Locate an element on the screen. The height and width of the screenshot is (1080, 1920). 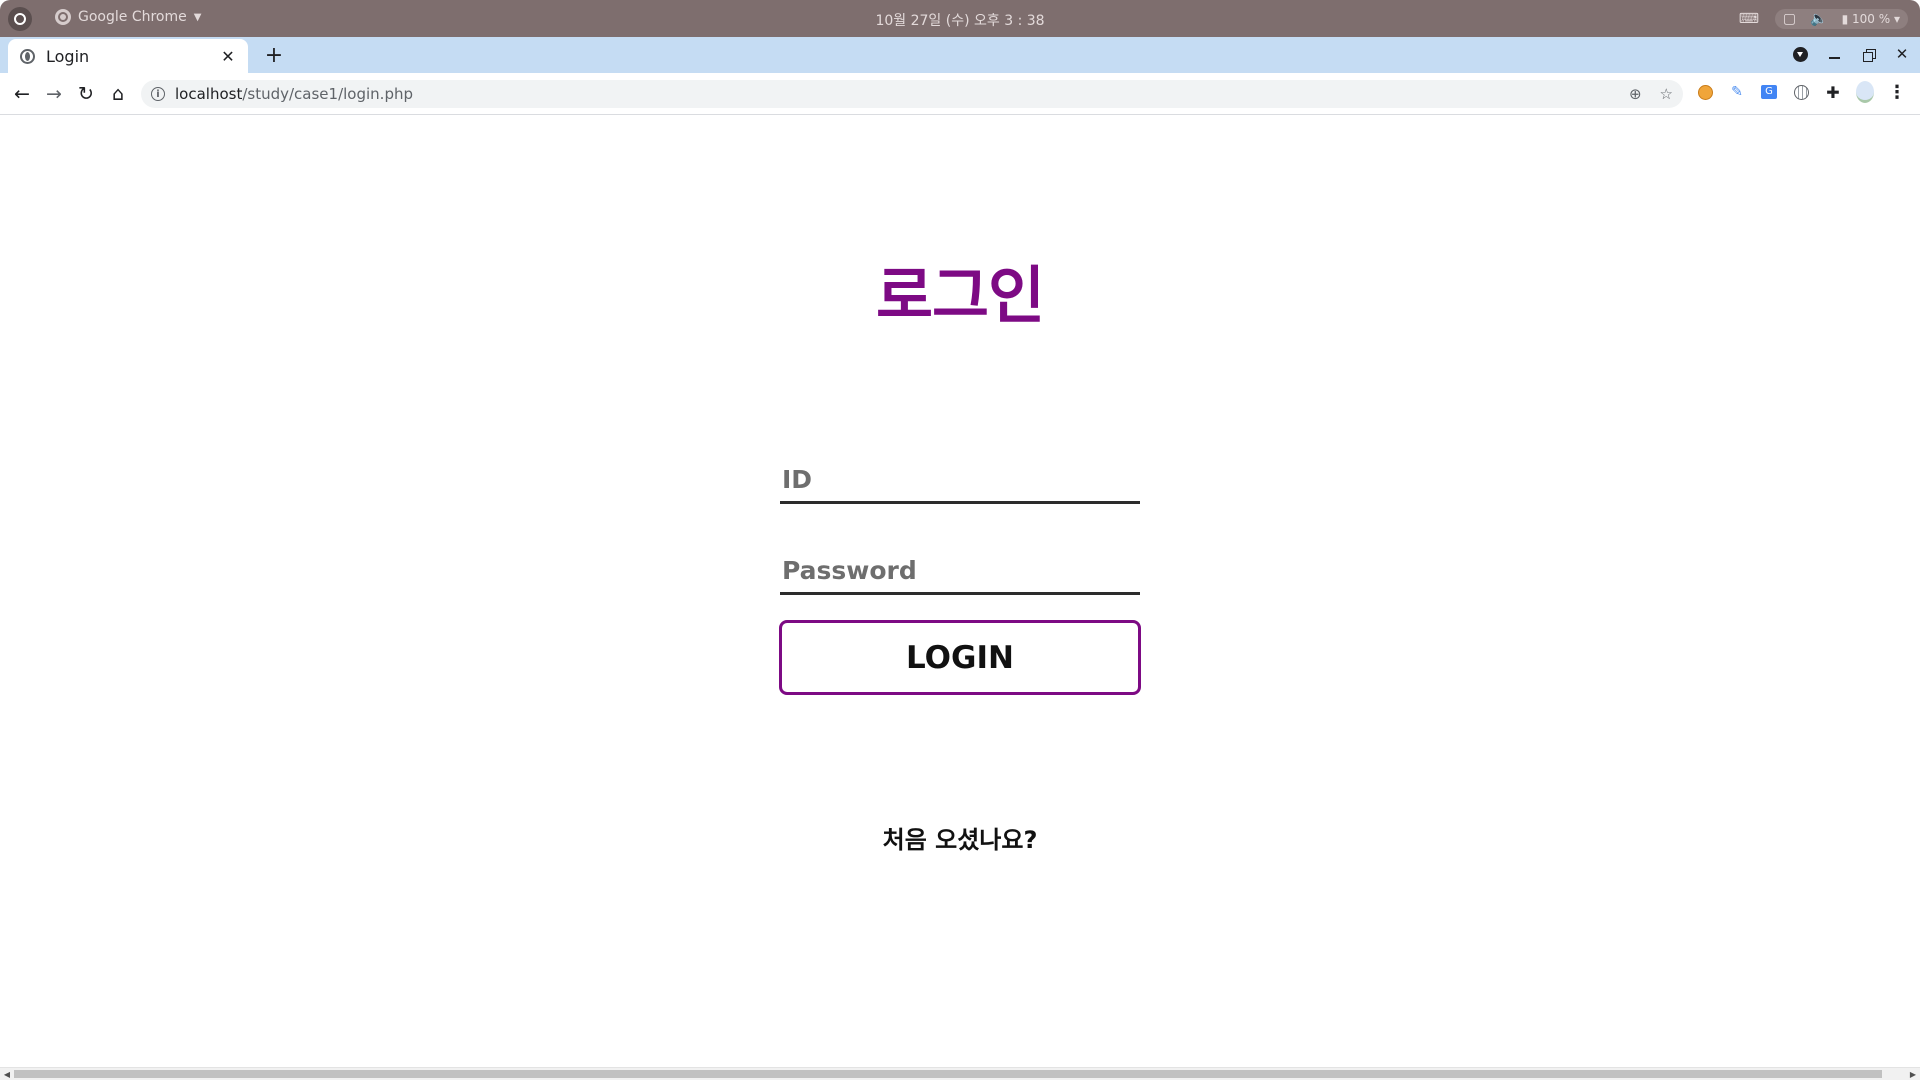
forward-button: → is located at coordinates (54, 94).